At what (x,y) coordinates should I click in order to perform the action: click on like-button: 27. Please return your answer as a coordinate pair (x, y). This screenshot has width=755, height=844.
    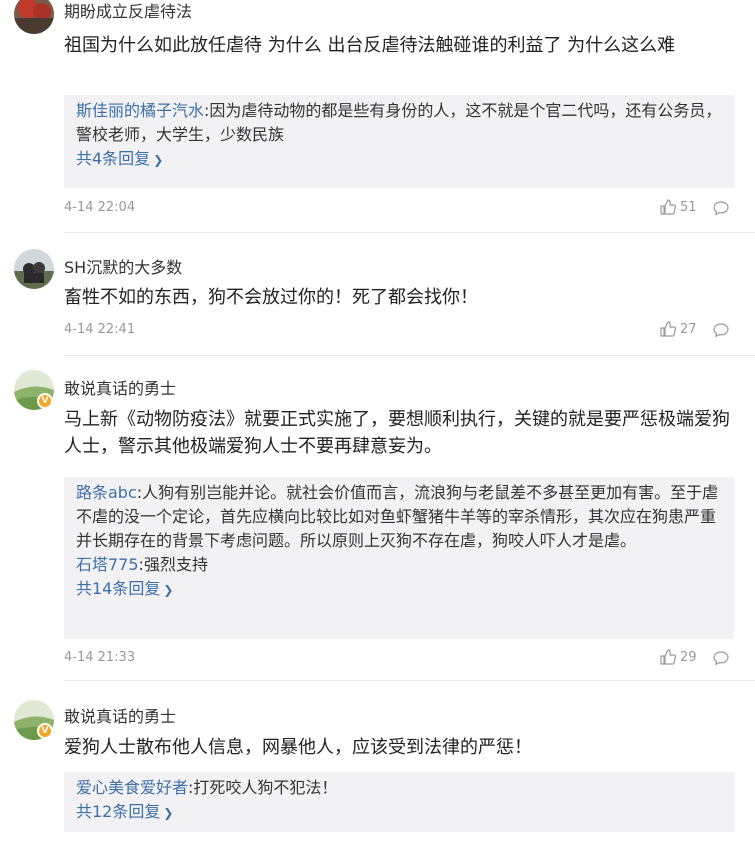
    Looking at the image, I should click on (678, 329).